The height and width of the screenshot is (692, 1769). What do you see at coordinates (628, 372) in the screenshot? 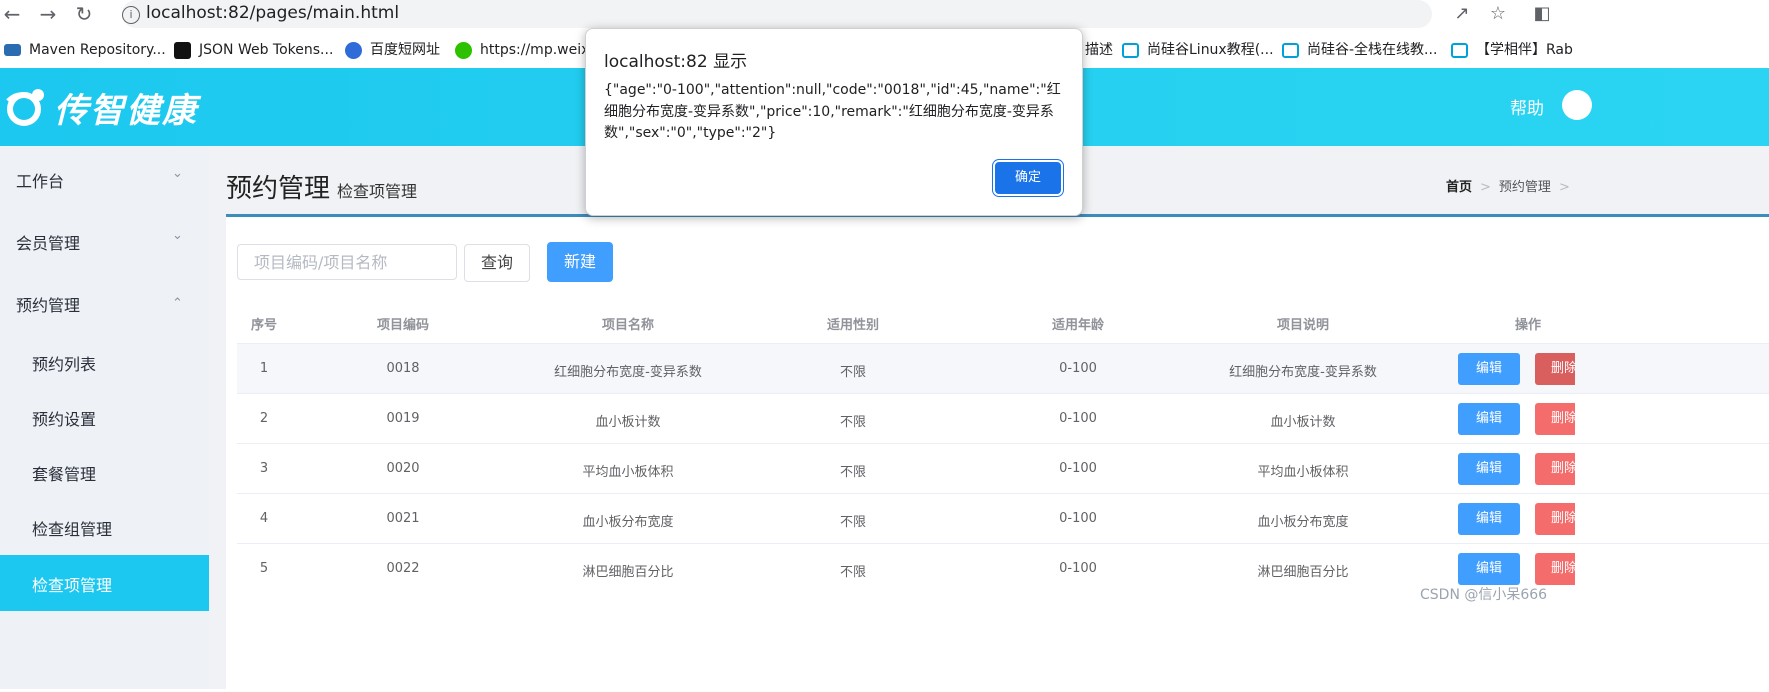
I see `cell-name: 红细胞分布宽度-变异系数` at bounding box center [628, 372].